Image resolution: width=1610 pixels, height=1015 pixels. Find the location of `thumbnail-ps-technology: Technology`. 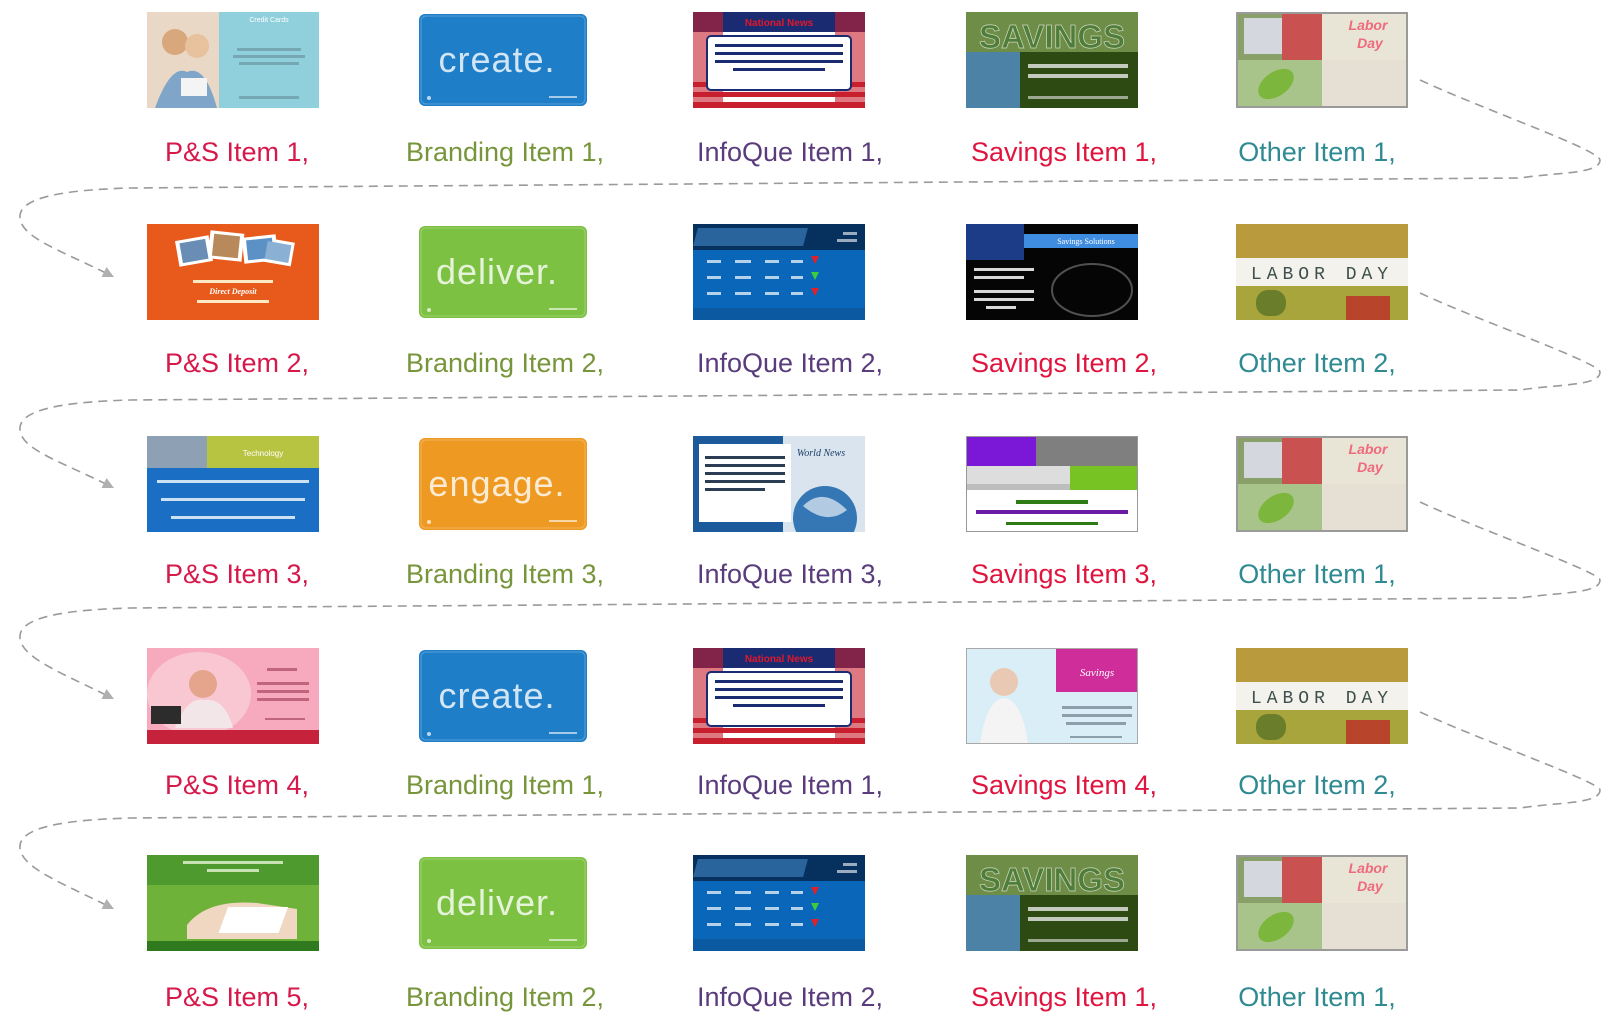

thumbnail-ps-technology: Technology is located at coordinates (233, 484).